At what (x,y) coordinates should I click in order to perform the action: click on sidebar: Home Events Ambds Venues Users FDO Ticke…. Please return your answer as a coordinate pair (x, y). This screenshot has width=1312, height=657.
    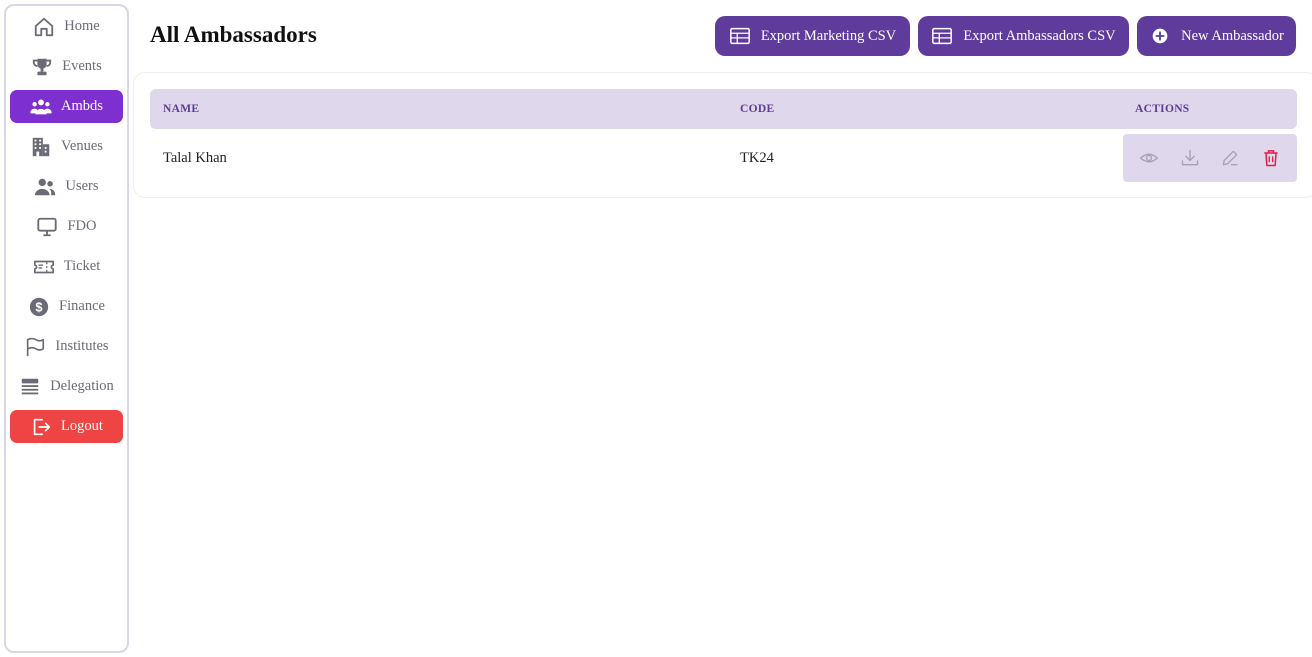
    Looking at the image, I should click on (66, 328).